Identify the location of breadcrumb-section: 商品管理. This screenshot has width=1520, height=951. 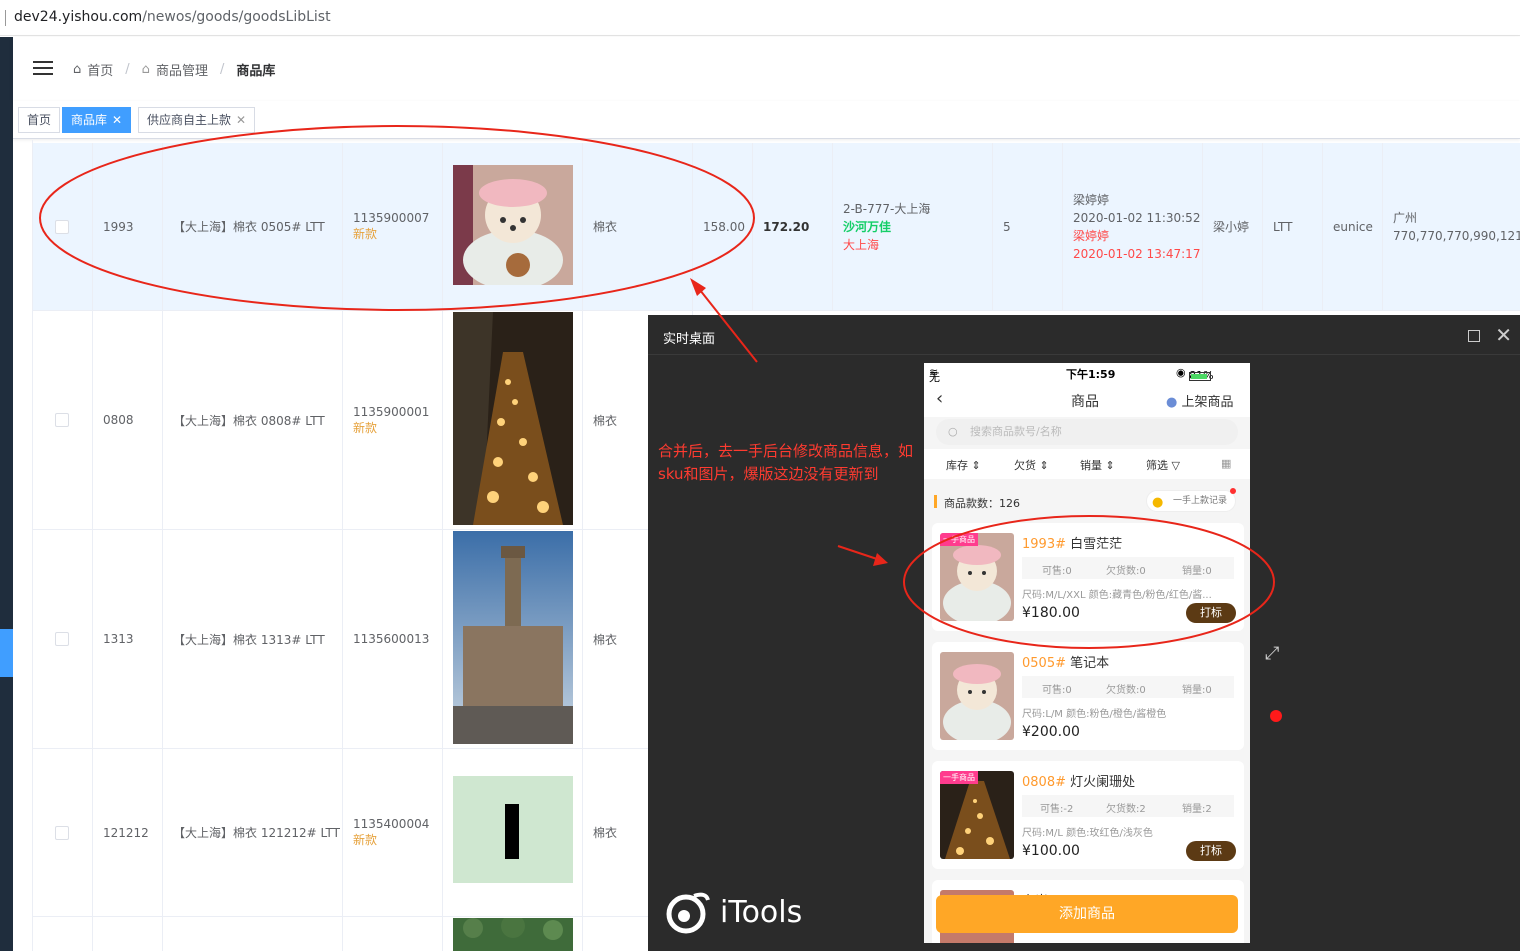
(182, 69).